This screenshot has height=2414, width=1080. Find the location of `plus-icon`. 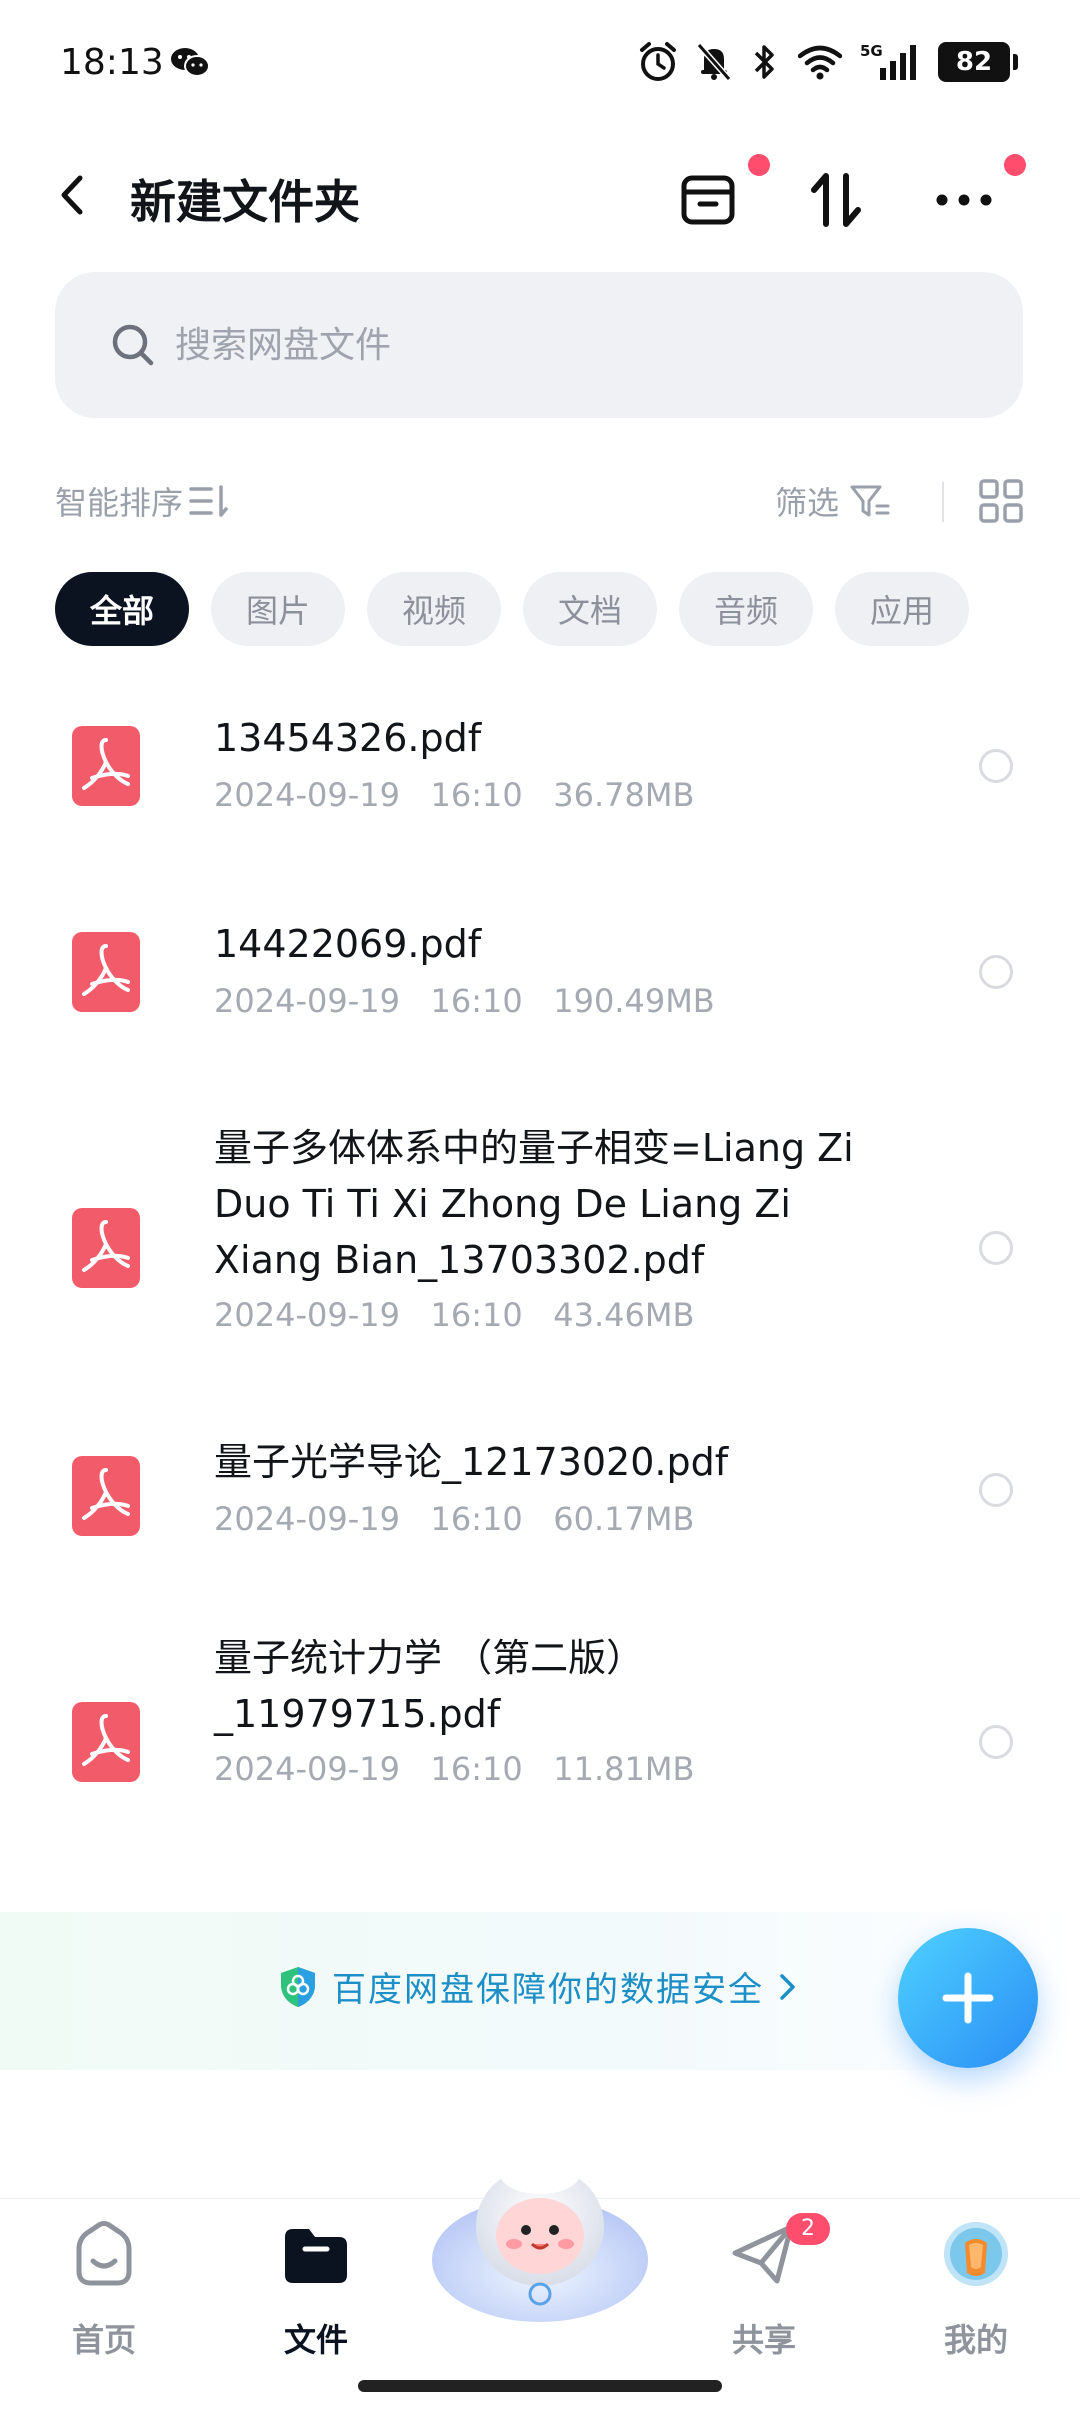

plus-icon is located at coordinates (968, 1998).